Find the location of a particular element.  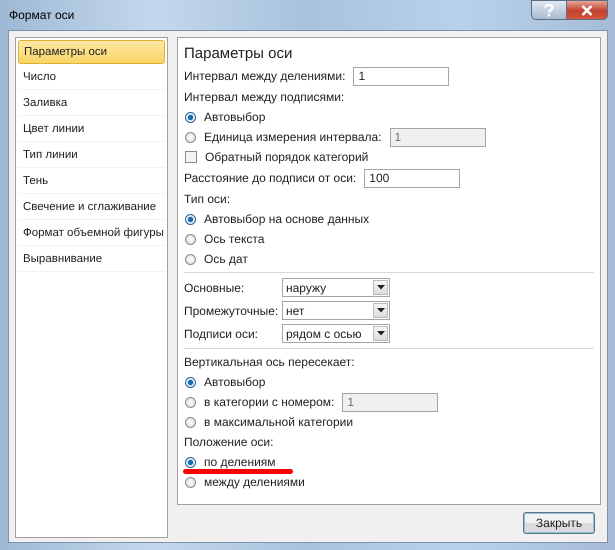

sidebar-item: Цвет линии is located at coordinates (91, 129).